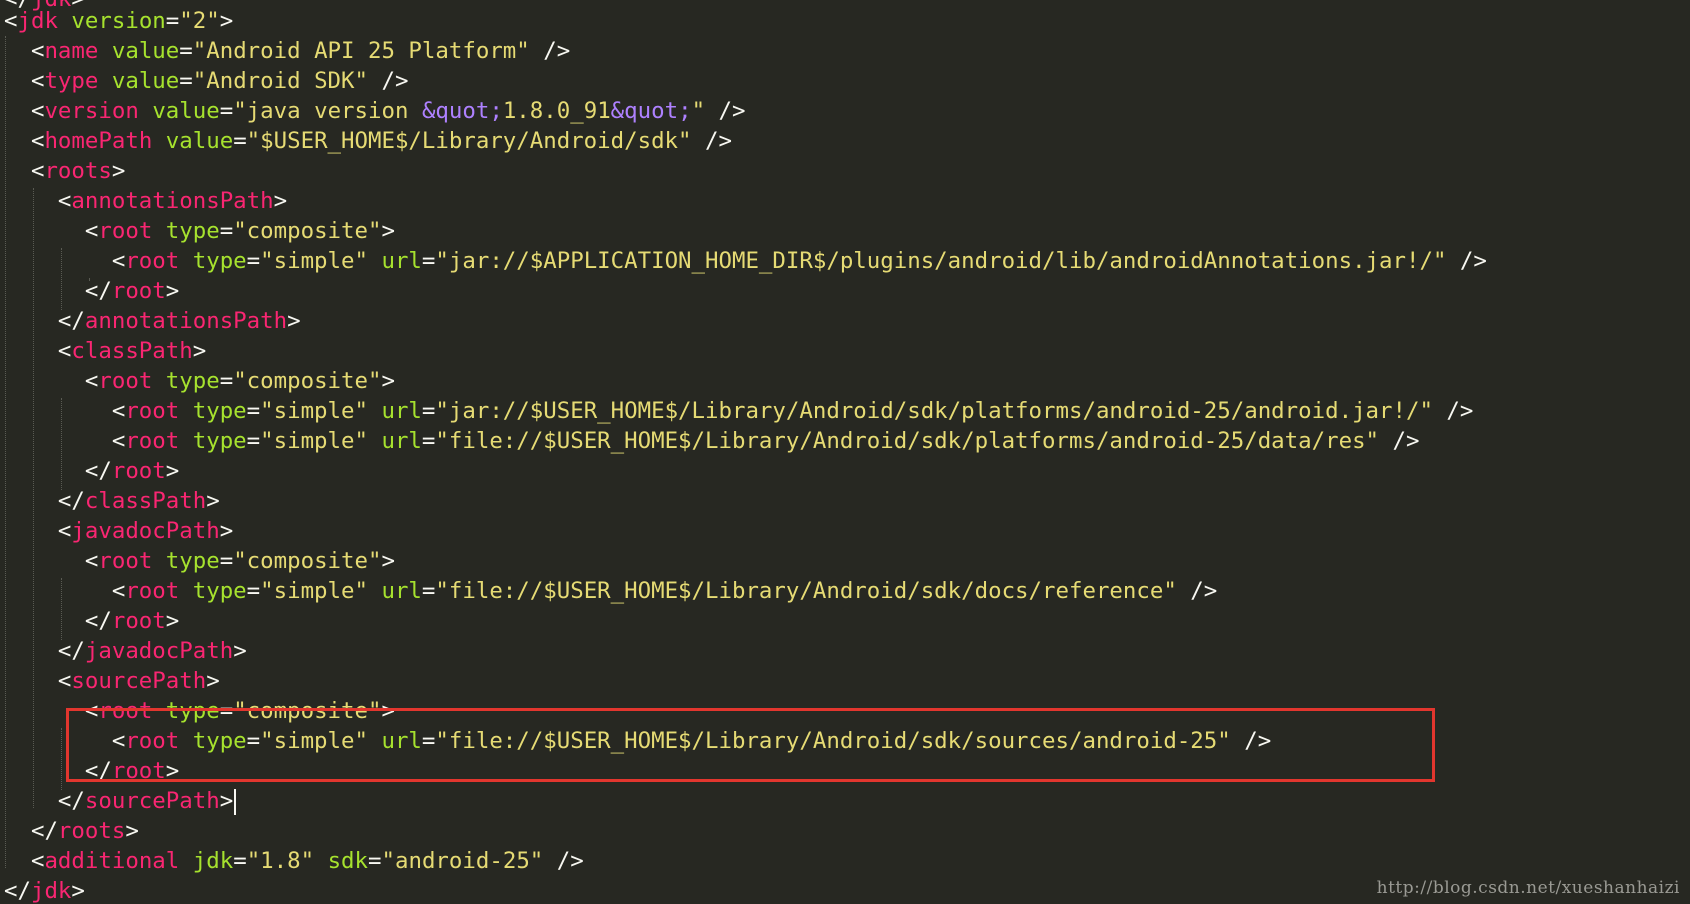 This screenshot has width=1690, height=904. What do you see at coordinates (462, 861) in the screenshot?
I see `token-attribute-value: "android-25"` at bounding box center [462, 861].